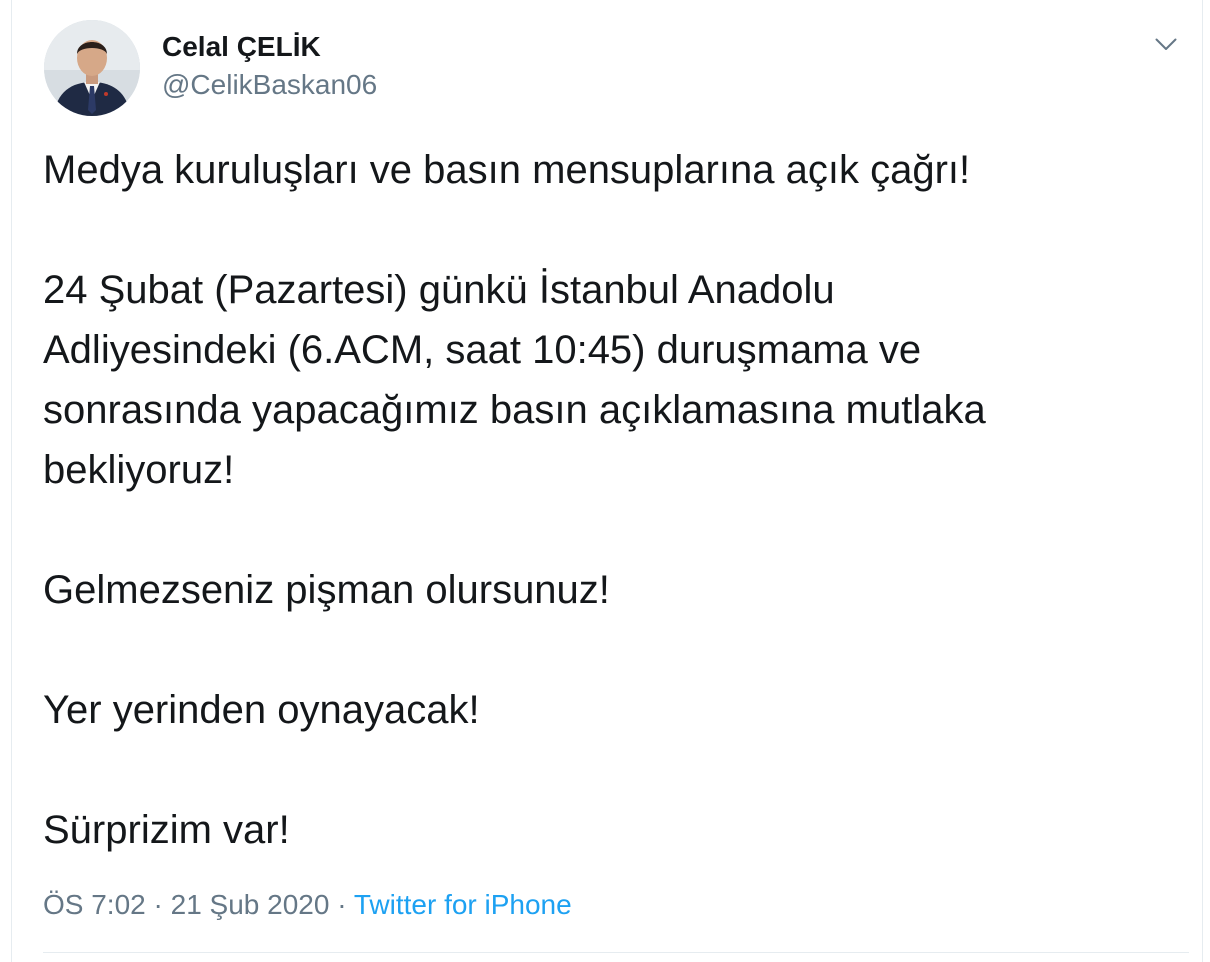  What do you see at coordinates (261, 710) in the screenshot?
I see `tweet-paragraph: Yer yerinden oynayacak!` at bounding box center [261, 710].